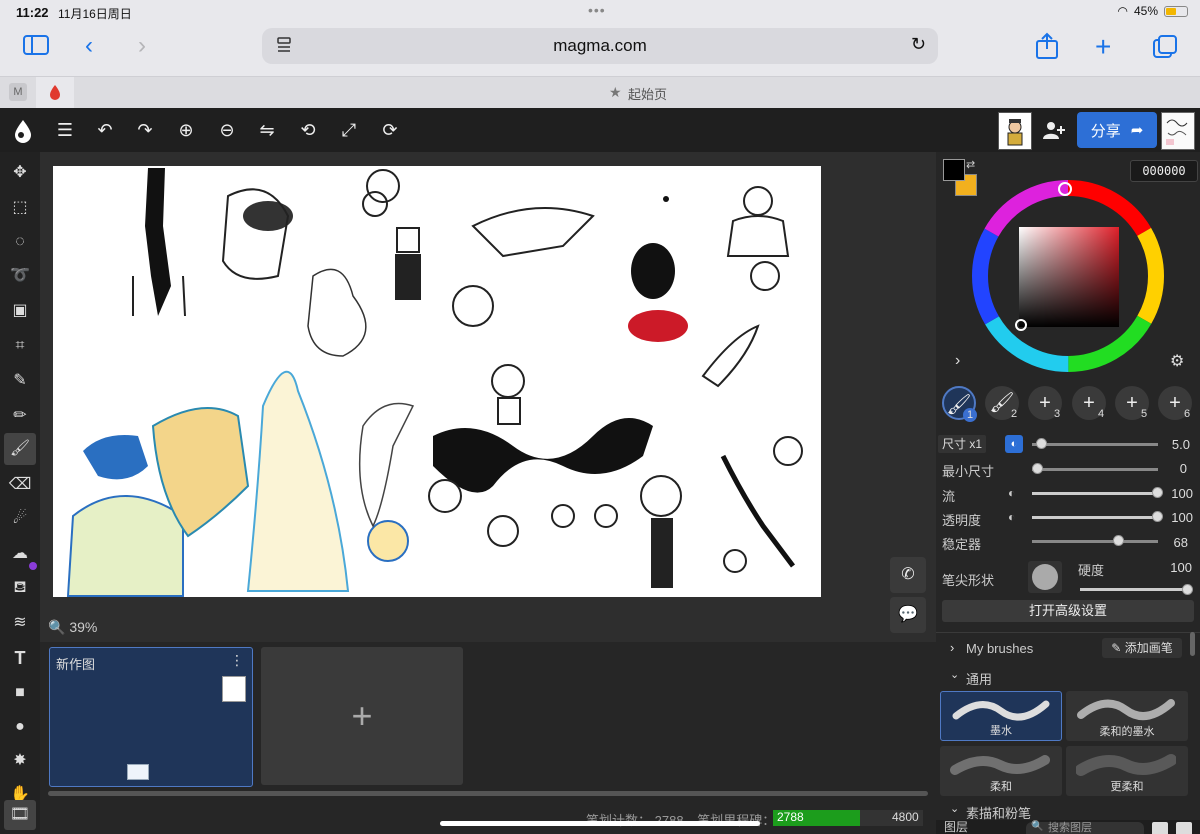 This screenshot has width=1200, height=834. I want to click on brush-name: 柔和的墨水, so click(1127, 732).